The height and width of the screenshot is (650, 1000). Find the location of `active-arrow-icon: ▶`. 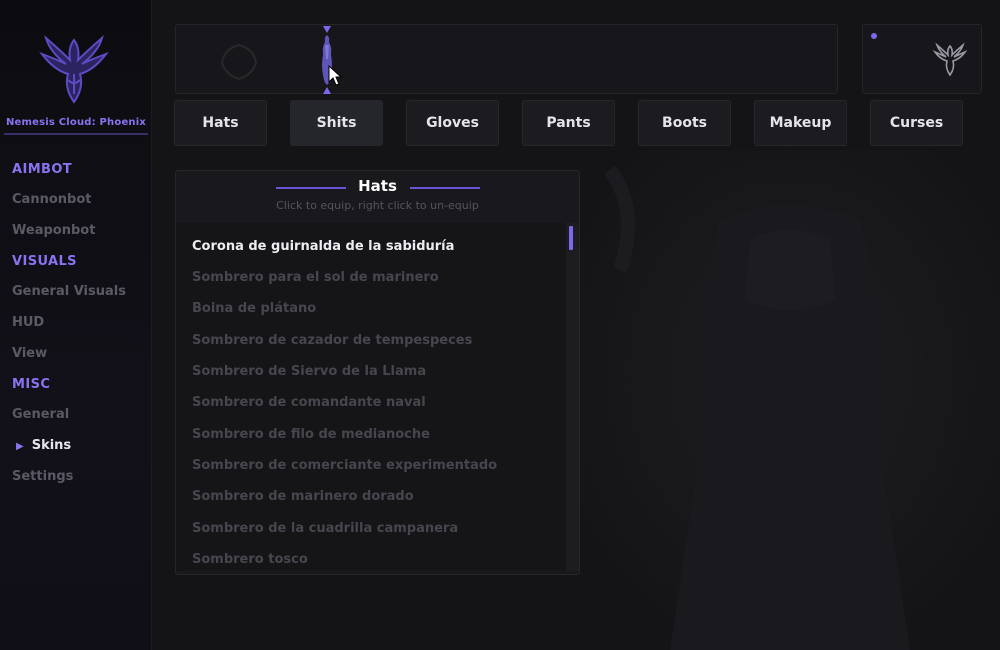

active-arrow-icon: ▶ is located at coordinates (20, 446).